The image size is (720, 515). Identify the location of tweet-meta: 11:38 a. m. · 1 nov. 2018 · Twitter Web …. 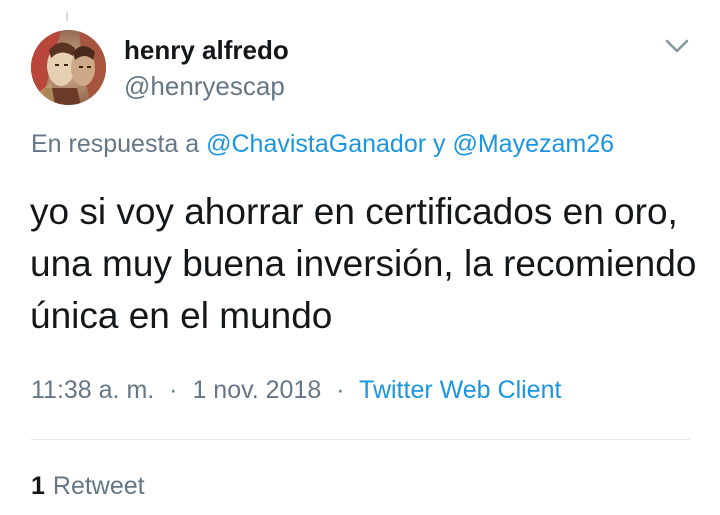
(296, 390).